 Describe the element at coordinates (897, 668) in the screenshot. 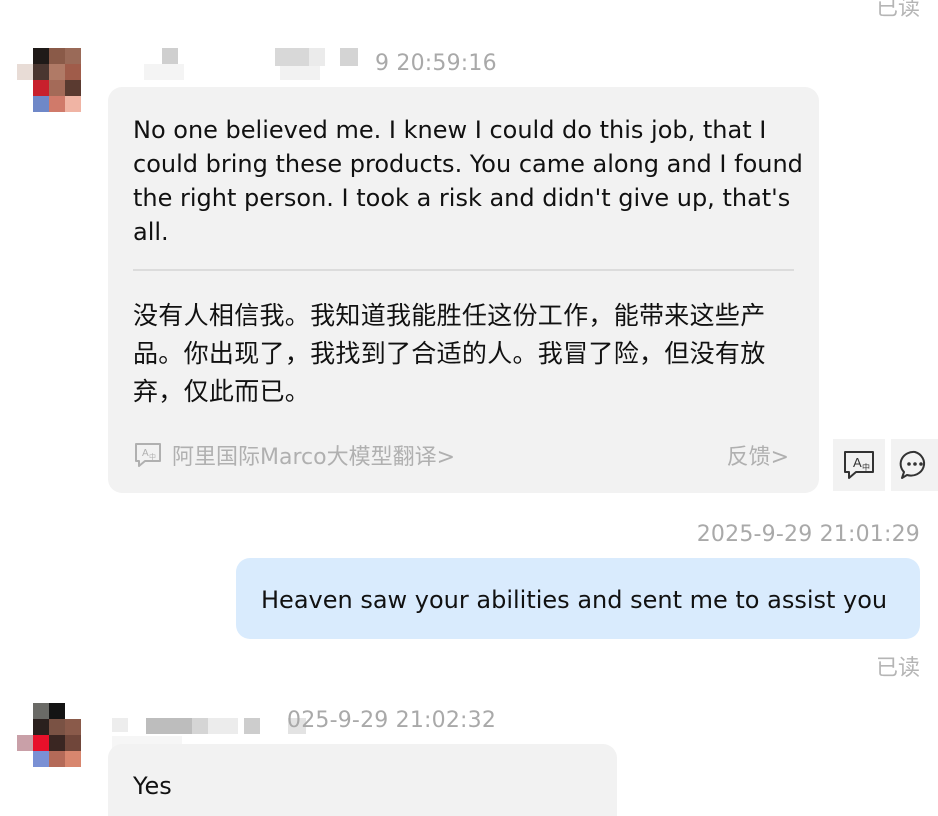

I see `read-status: 已读` at that location.